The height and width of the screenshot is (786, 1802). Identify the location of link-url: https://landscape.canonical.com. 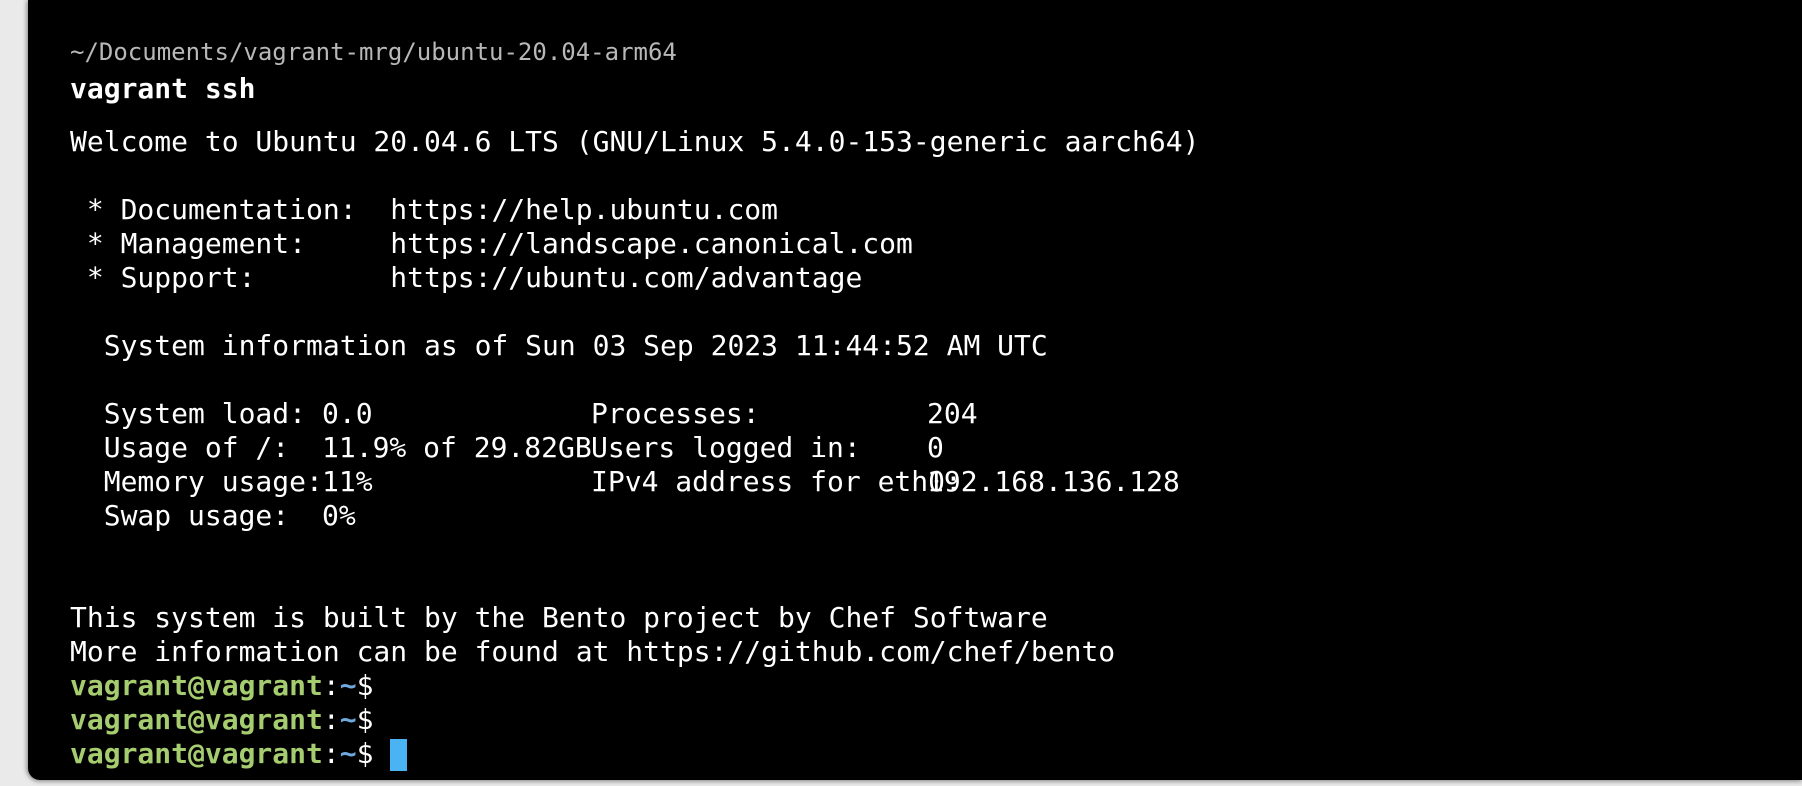
(651, 243).